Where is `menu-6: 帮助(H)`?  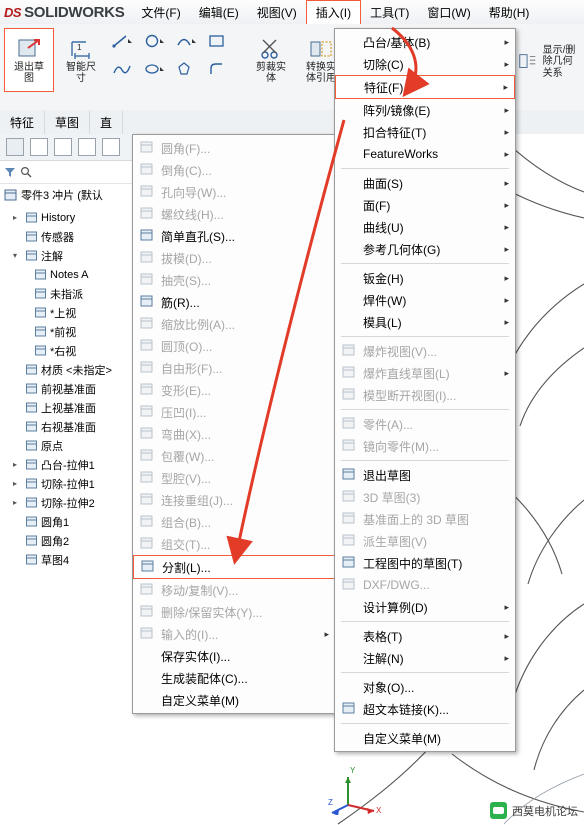 menu-6: 帮助(H) is located at coordinates (509, 12).